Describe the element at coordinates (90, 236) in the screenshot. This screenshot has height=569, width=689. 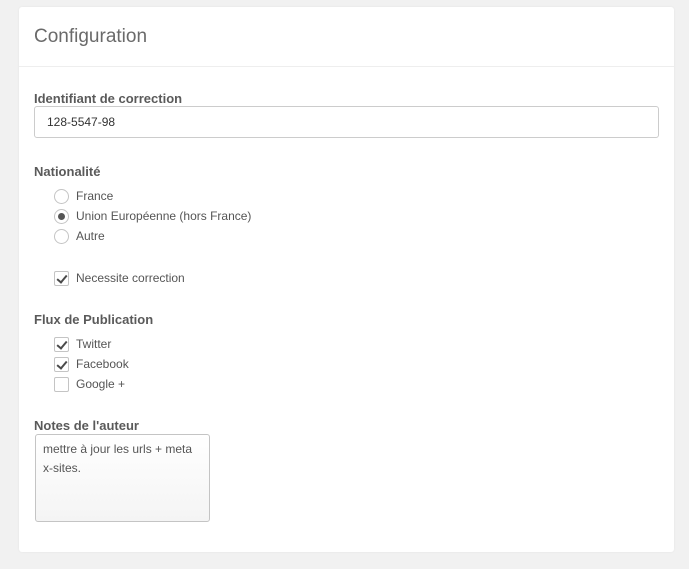
I see `radio-label: Autre` at that location.